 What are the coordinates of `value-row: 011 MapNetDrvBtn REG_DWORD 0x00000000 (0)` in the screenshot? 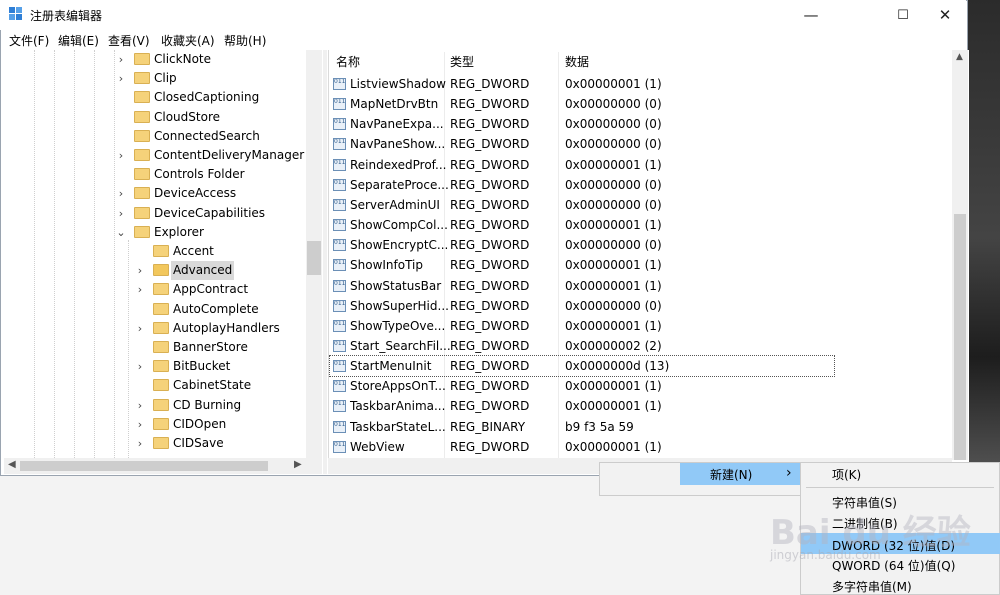 It's located at (582, 104).